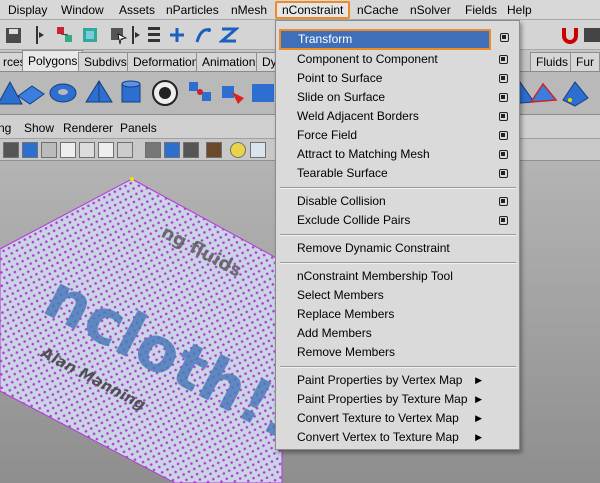 This screenshot has height=483, width=600. What do you see at coordinates (31, 93) in the screenshot?
I see `poly-plane-icon` at bounding box center [31, 93].